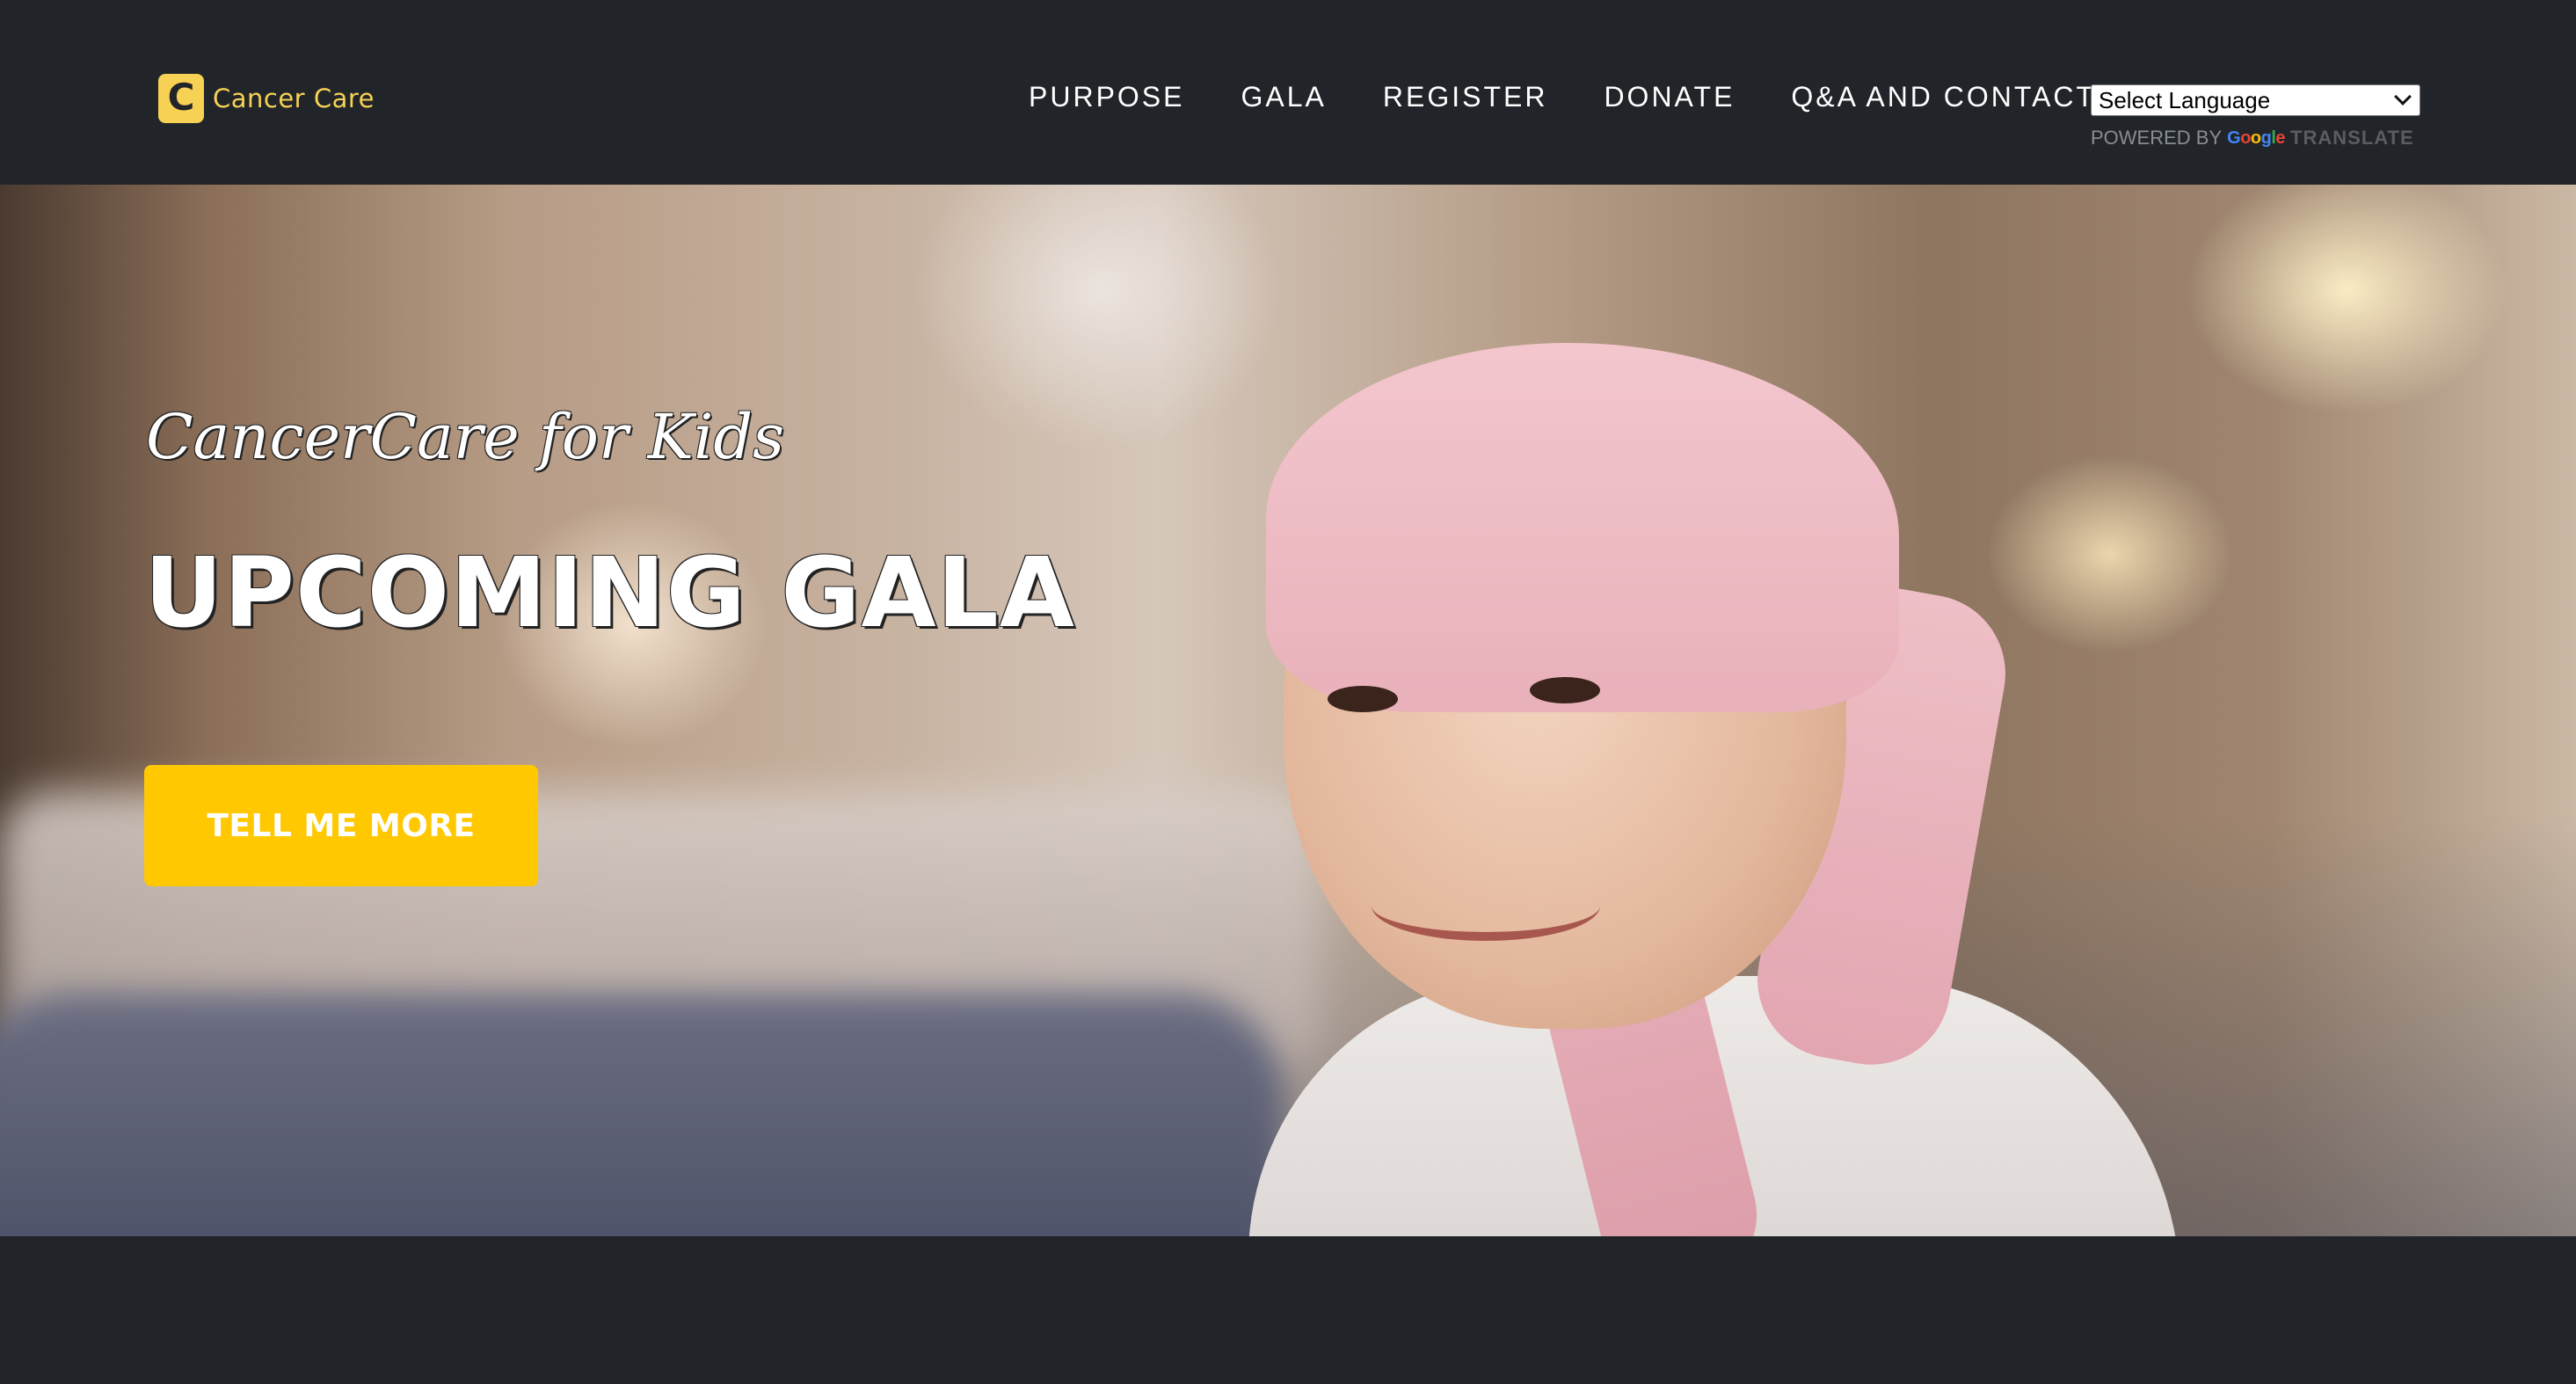 This screenshot has width=2576, height=1384. I want to click on nav-link-register: REGISTER, so click(1465, 96).